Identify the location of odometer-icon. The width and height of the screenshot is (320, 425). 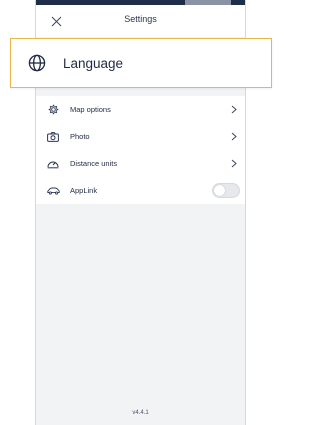
(53, 164).